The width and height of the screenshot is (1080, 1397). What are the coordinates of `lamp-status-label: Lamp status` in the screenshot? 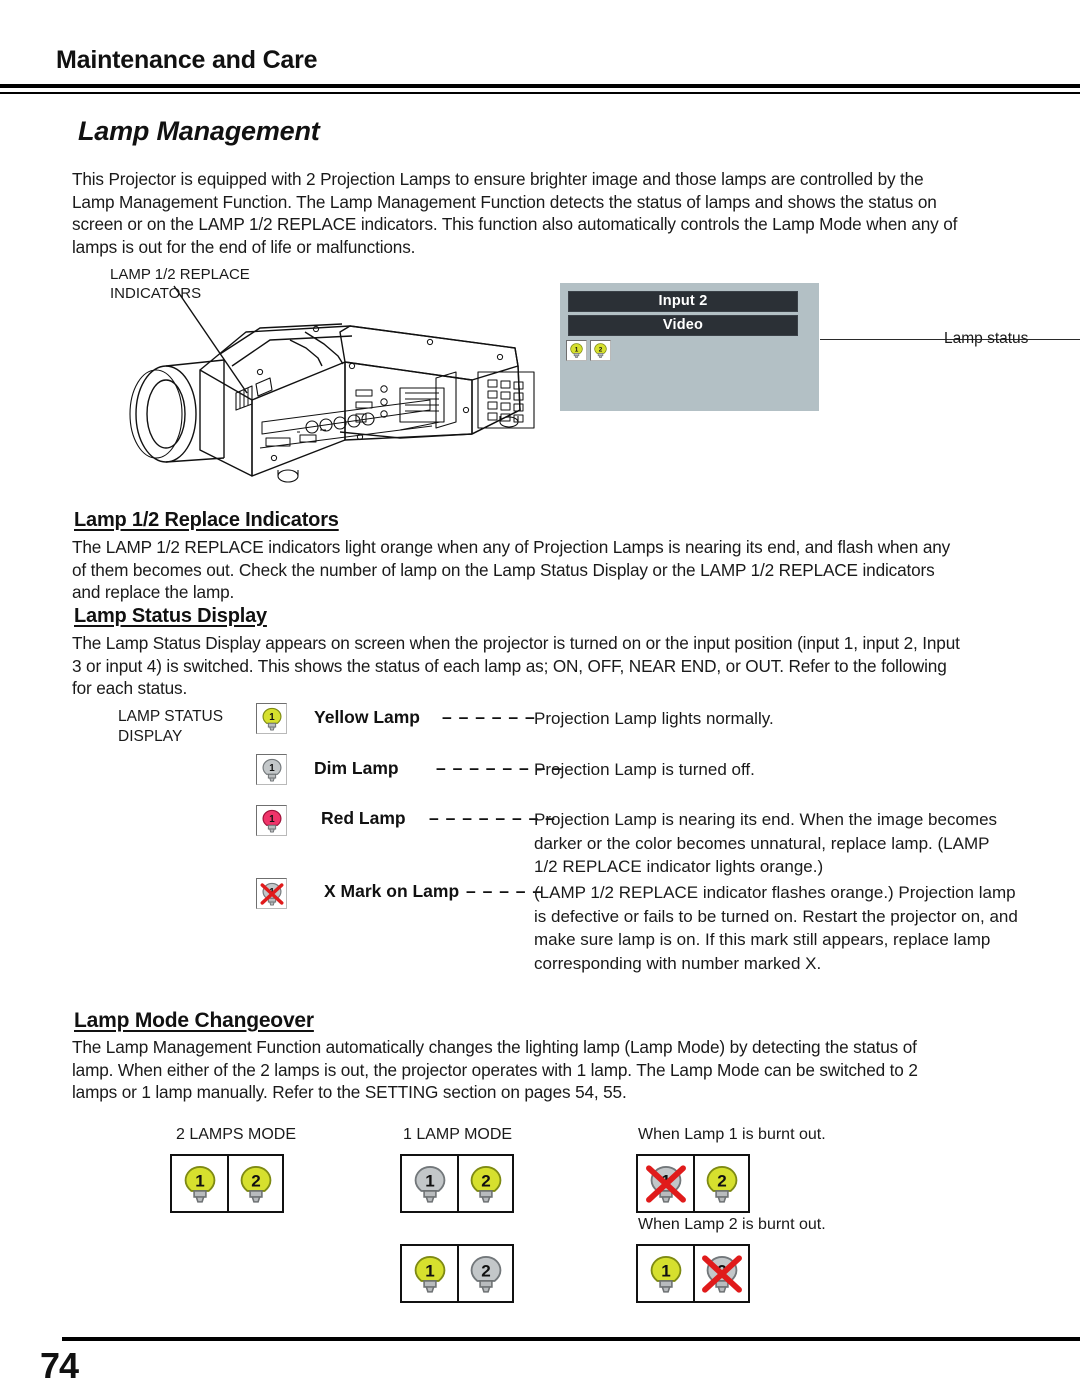 It's located at (986, 338).